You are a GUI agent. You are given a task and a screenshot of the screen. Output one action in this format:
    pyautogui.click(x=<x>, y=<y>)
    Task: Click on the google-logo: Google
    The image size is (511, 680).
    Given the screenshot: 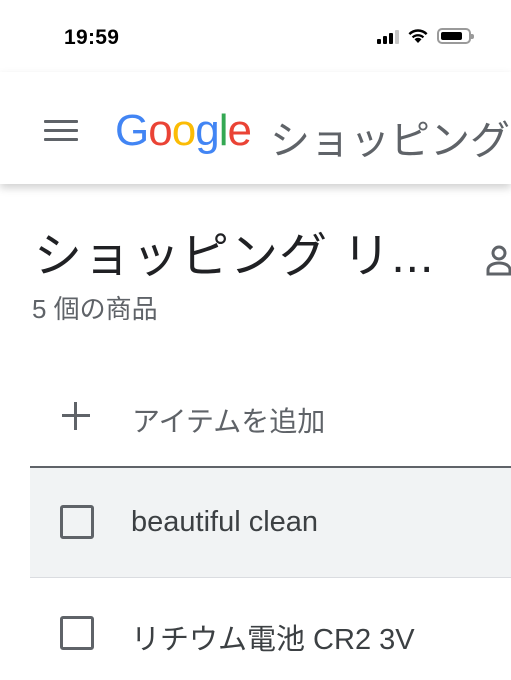 What is the action you would take?
    pyautogui.click(x=183, y=131)
    